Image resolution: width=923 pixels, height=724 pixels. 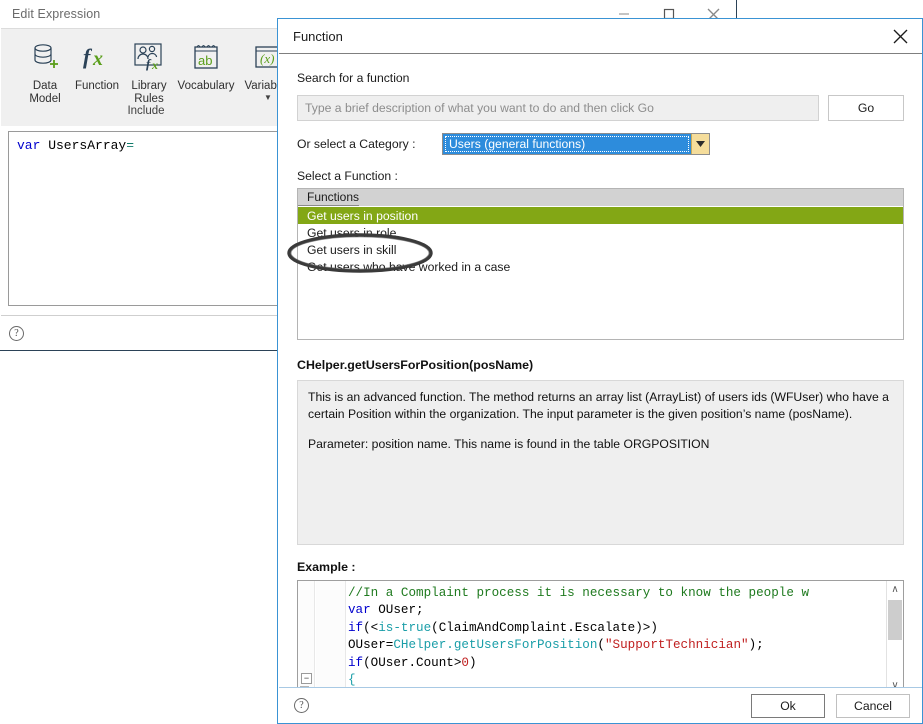 I want to click on list-item: Get users in skill, so click(x=600, y=249).